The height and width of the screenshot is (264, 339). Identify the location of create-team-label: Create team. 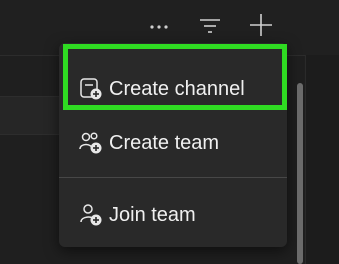
(164, 142).